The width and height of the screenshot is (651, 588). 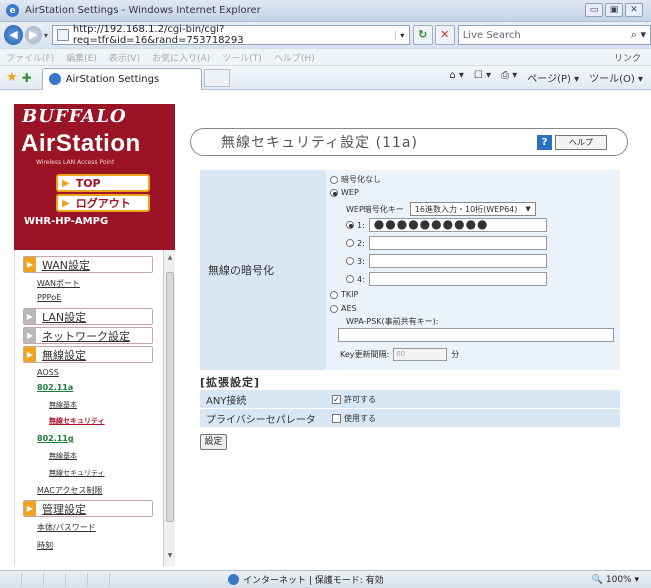 I want to click on scroll-up-icon: ▲, so click(x=170, y=259).